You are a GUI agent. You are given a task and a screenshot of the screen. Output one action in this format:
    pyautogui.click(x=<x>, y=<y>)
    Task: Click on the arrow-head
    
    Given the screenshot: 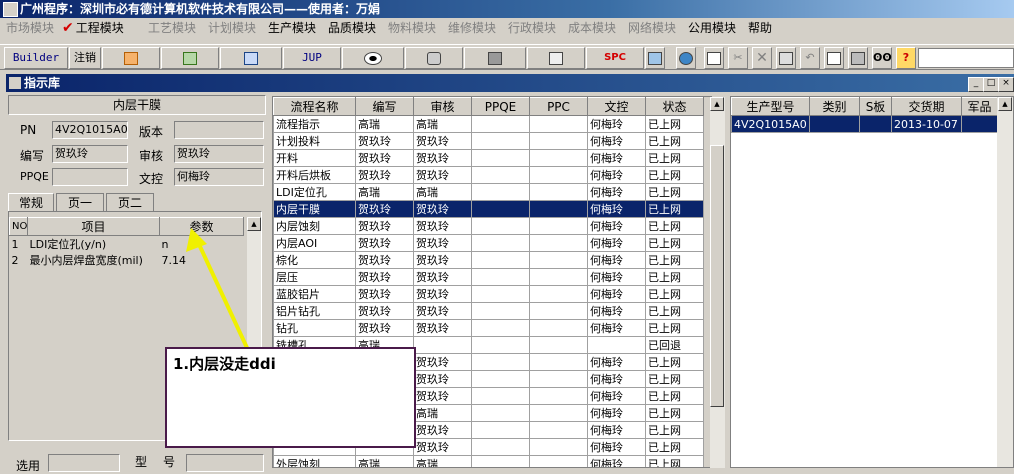 What is the action you would take?
    pyautogui.click(x=196, y=240)
    